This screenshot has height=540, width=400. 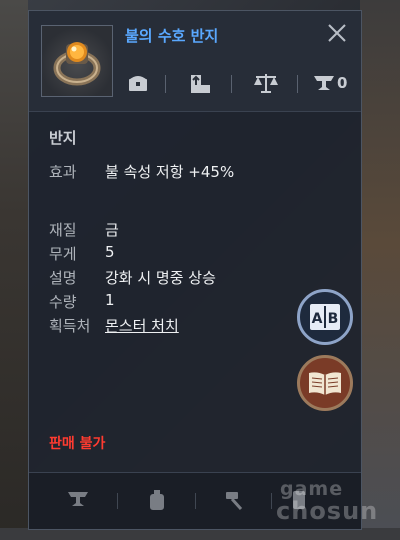 I want to click on chest-icon, so click(x=138, y=83).